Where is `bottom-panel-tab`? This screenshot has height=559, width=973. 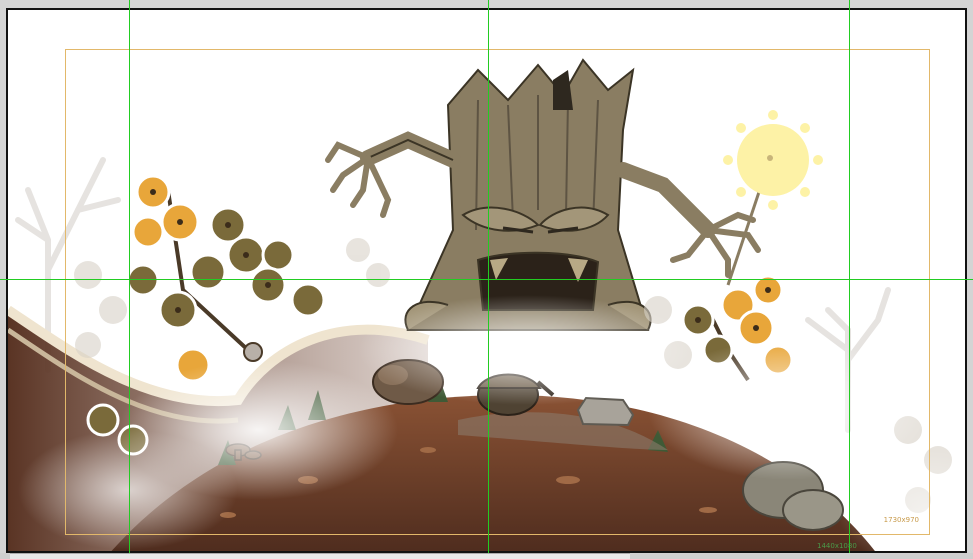
bottom-panel-tab is located at coordinates (320, 556).